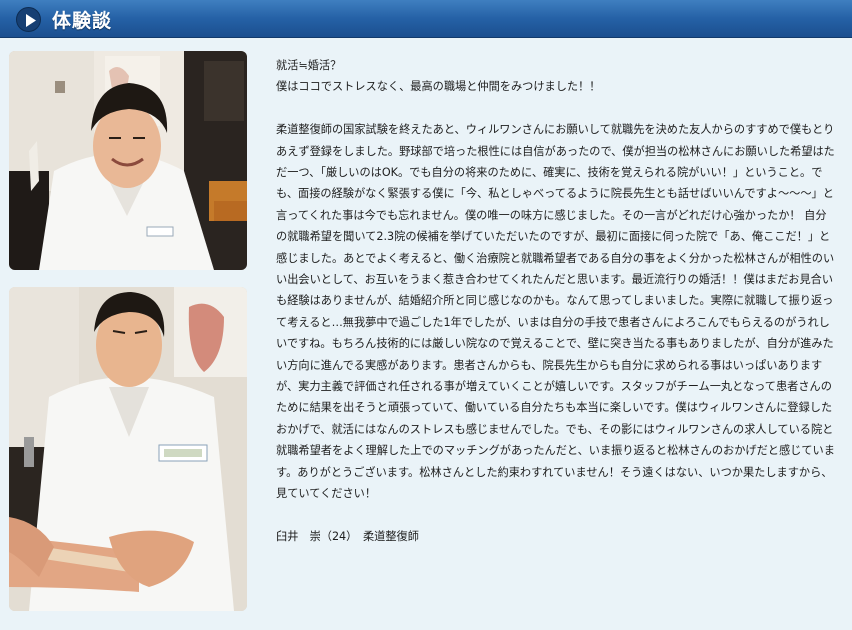 Image resolution: width=852 pixels, height=630 pixels. What do you see at coordinates (128, 449) in the screenshot?
I see `photo-taping-treatment` at bounding box center [128, 449].